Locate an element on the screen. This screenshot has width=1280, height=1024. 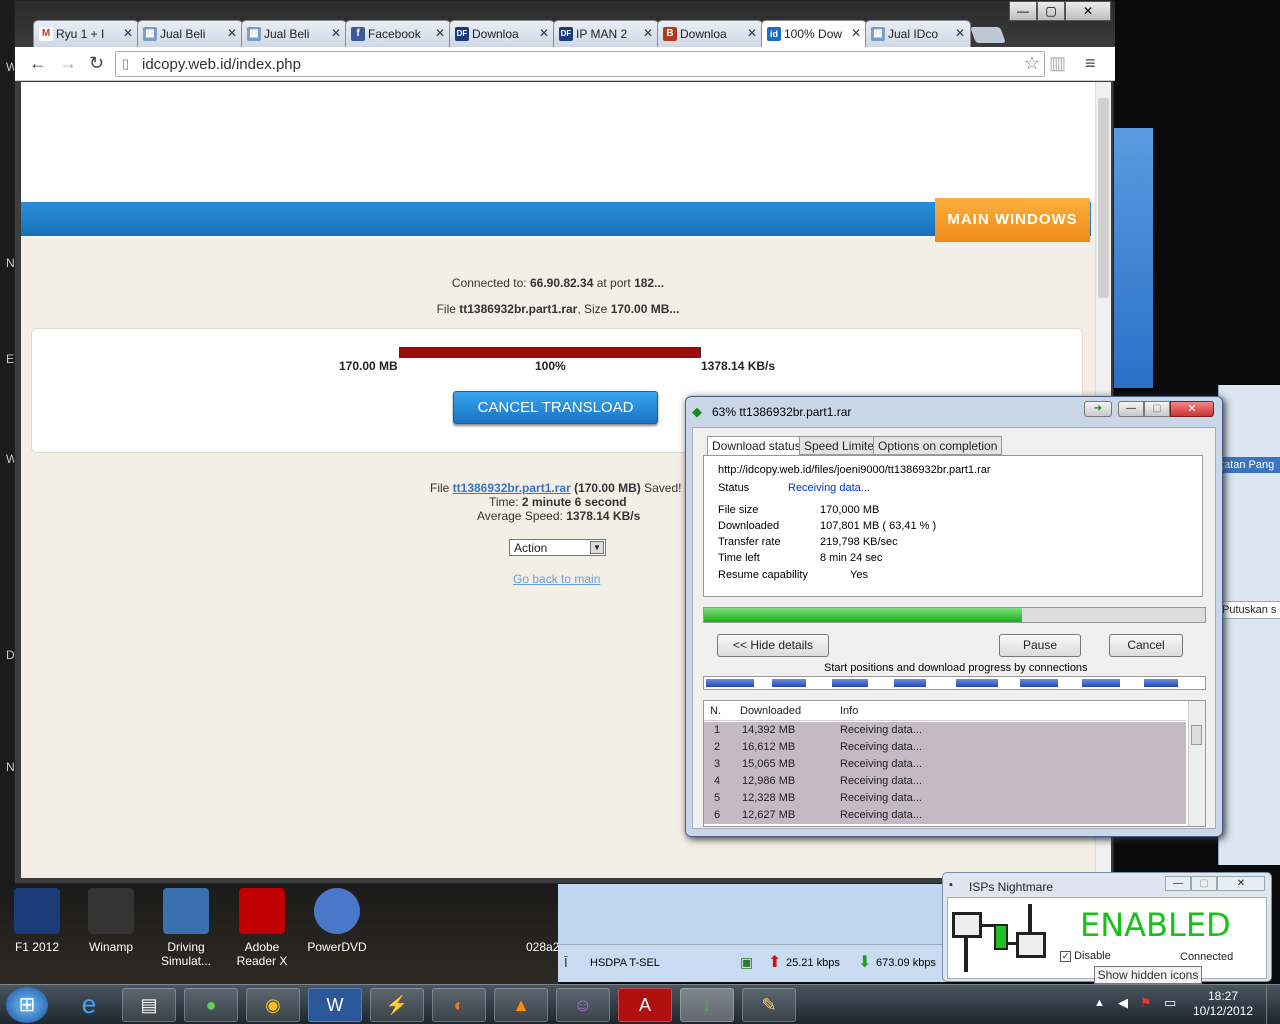
checkbox-icon: ✓ is located at coordinates (1065, 956).